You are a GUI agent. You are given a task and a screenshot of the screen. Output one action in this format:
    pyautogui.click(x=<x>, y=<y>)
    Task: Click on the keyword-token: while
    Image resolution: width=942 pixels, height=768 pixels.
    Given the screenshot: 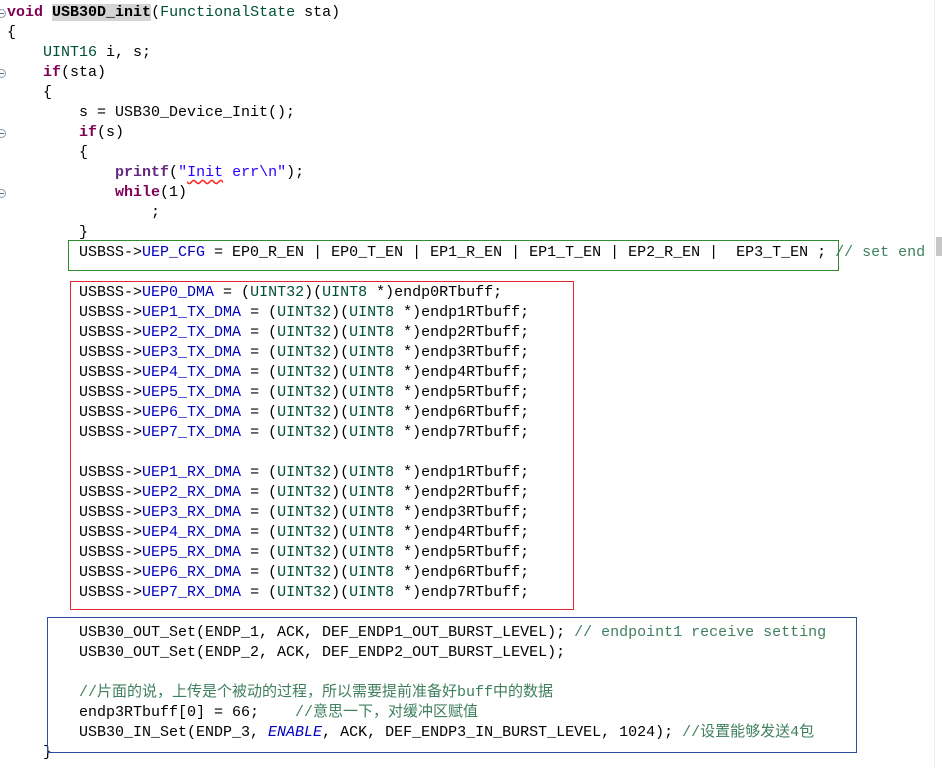 What is the action you would take?
    pyautogui.click(x=137, y=192)
    